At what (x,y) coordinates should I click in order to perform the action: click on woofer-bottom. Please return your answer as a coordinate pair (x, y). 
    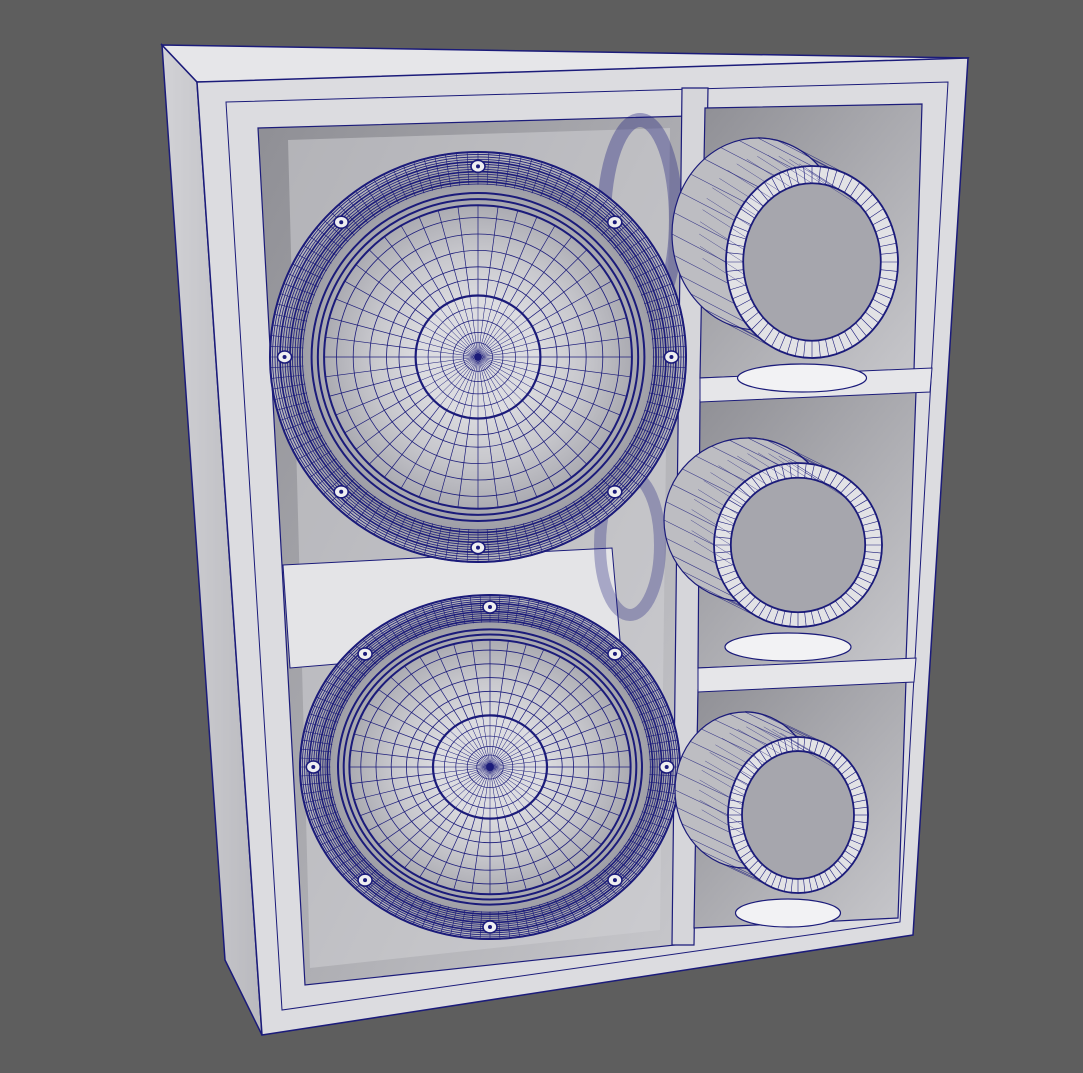
    Looking at the image, I should click on (490, 767).